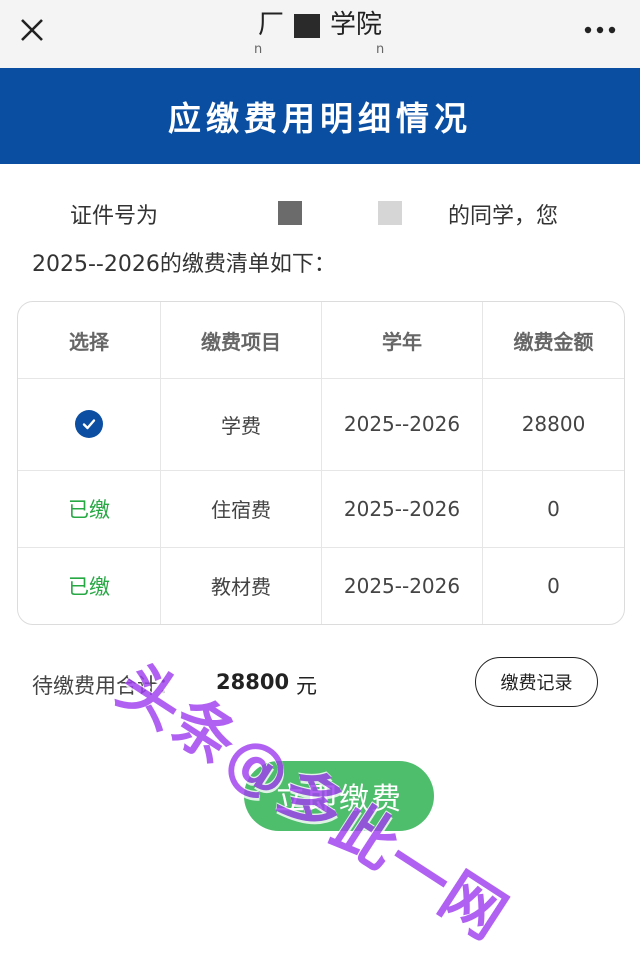 This screenshot has width=640, height=957. I want to click on item-cell: 学费, so click(241, 424).